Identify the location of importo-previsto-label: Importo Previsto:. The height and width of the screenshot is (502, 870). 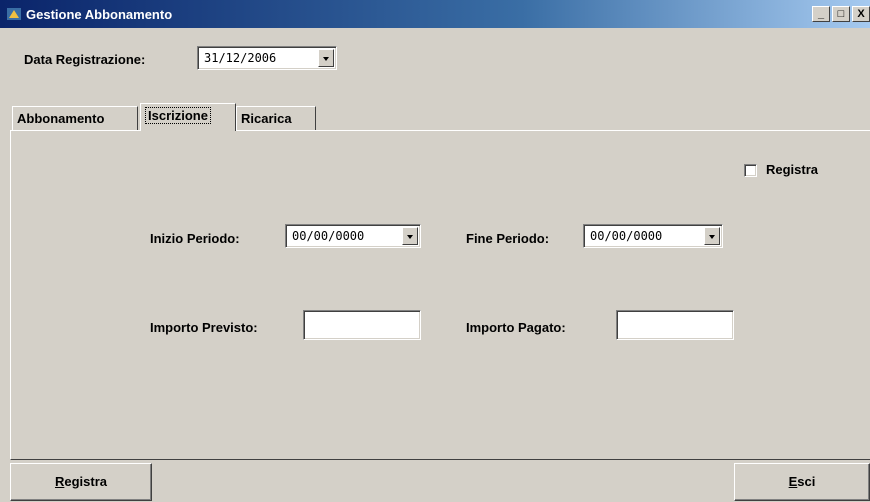
(204, 327).